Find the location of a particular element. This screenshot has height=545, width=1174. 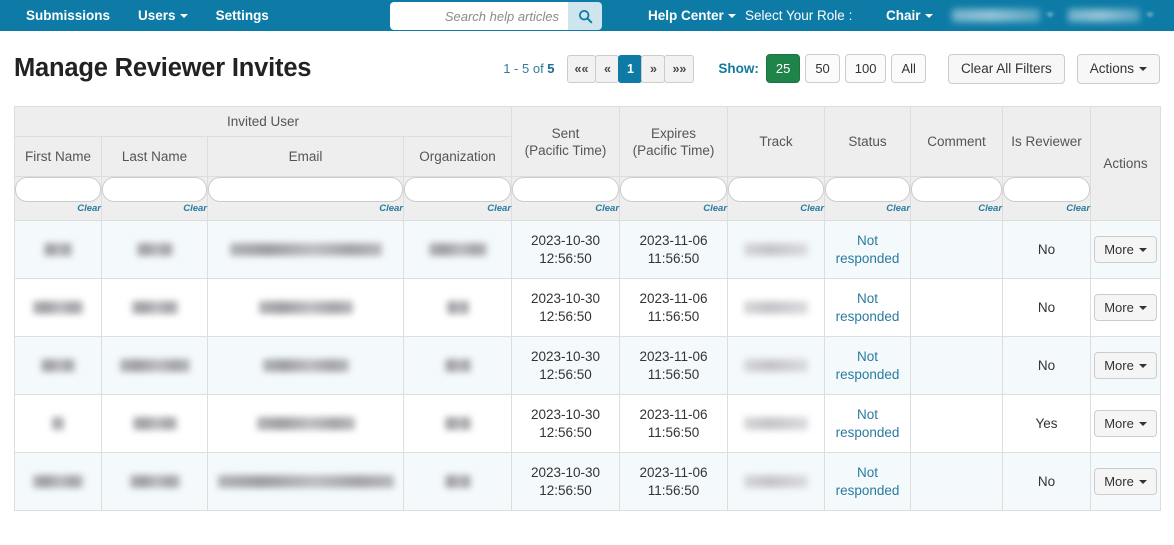

filter-cell-comment: Clear is located at coordinates (957, 198).